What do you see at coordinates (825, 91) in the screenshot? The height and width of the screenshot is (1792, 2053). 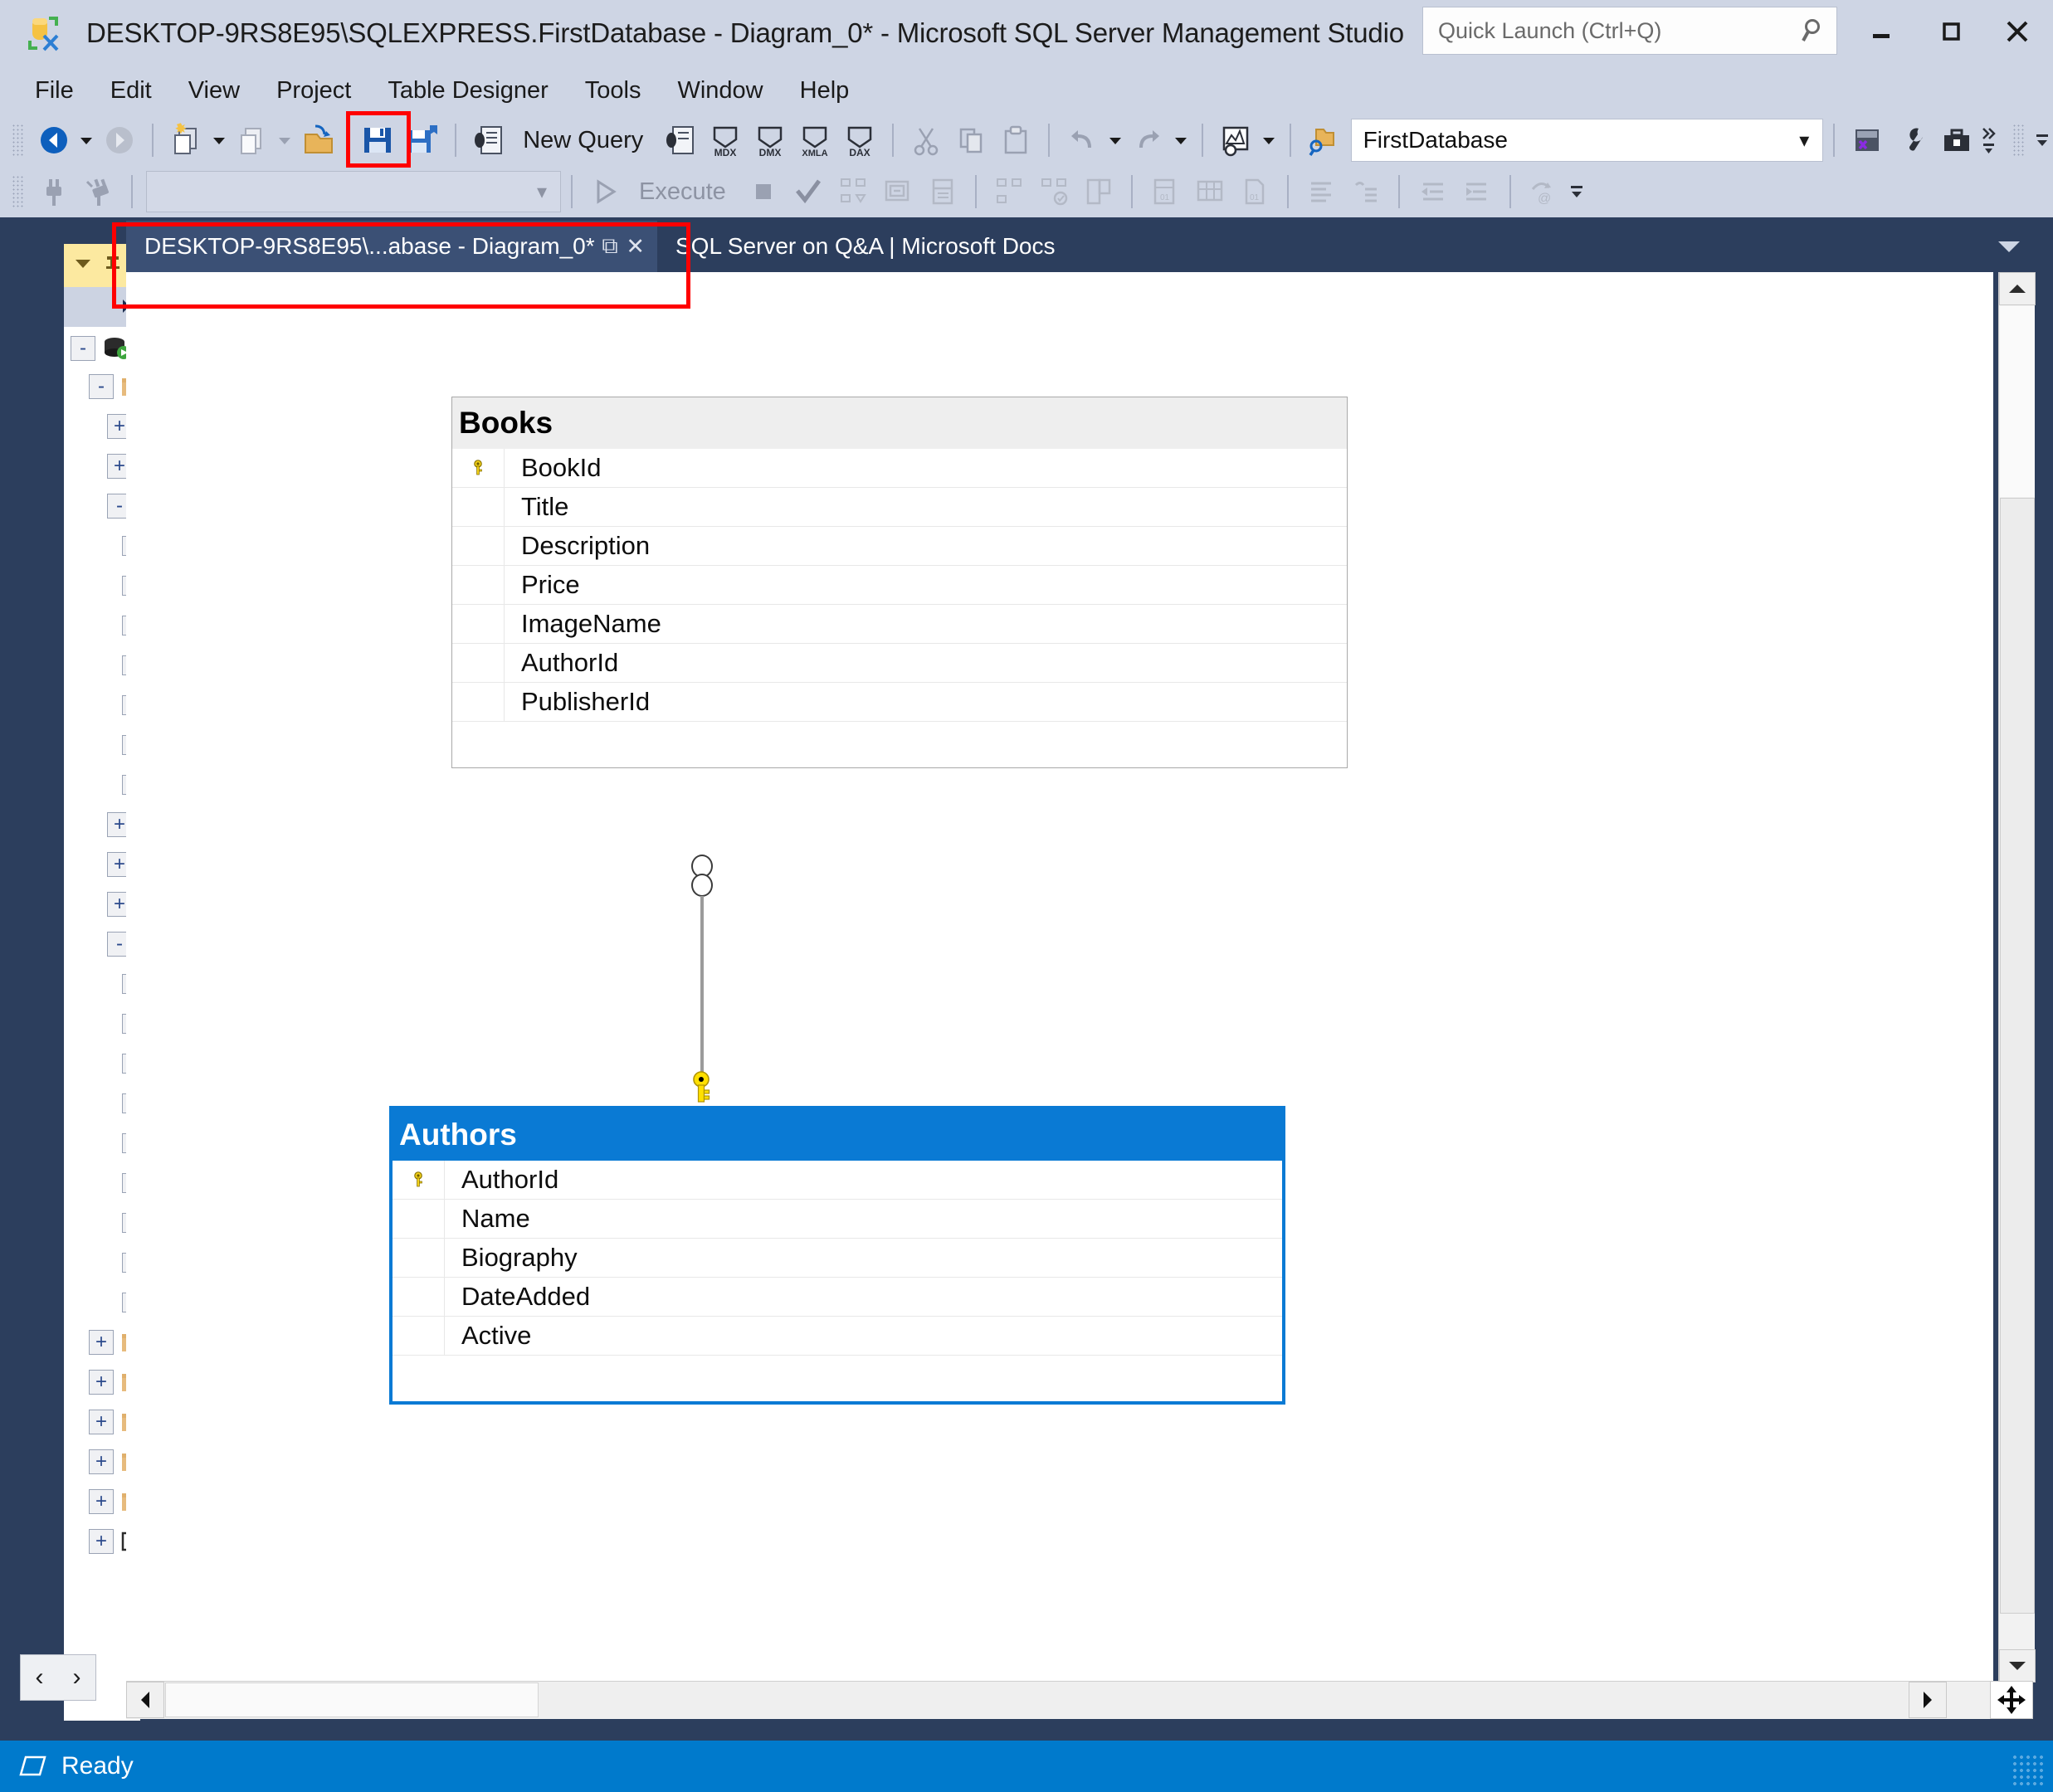 I see `menu-help: Help` at bounding box center [825, 91].